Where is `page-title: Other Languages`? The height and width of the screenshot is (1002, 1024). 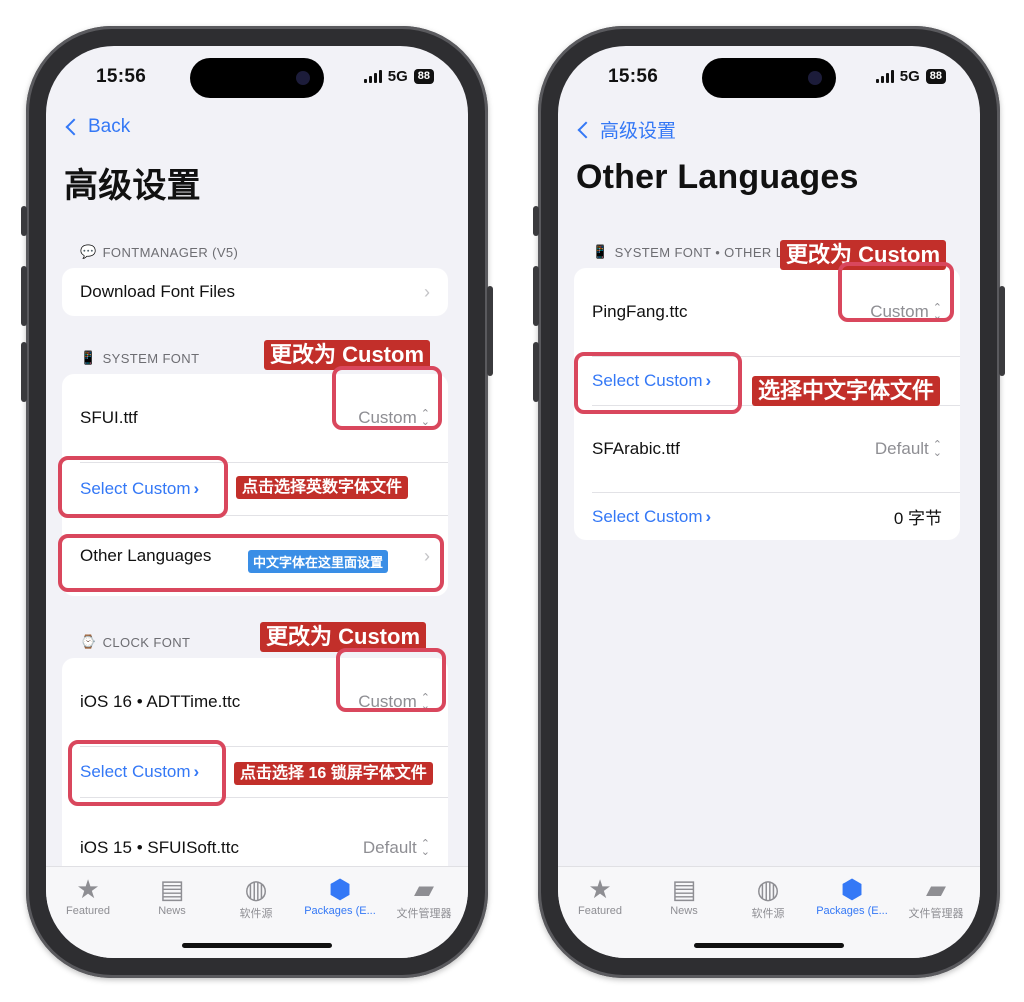 page-title: Other Languages is located at coordinates (717, 177).